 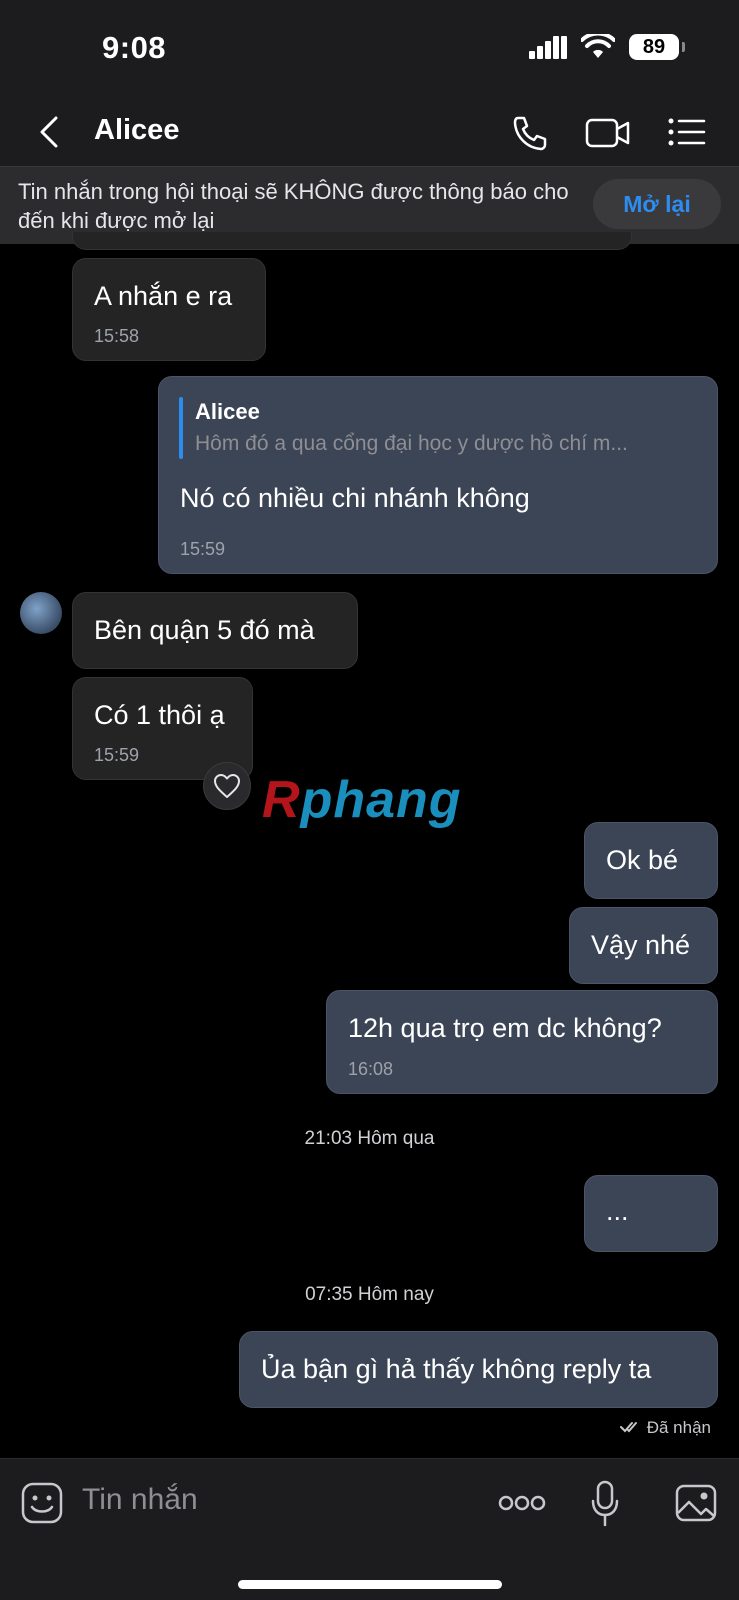 I want to click on message-bubble-outgoing: Vậy nhé, so click(x=643, y=945).